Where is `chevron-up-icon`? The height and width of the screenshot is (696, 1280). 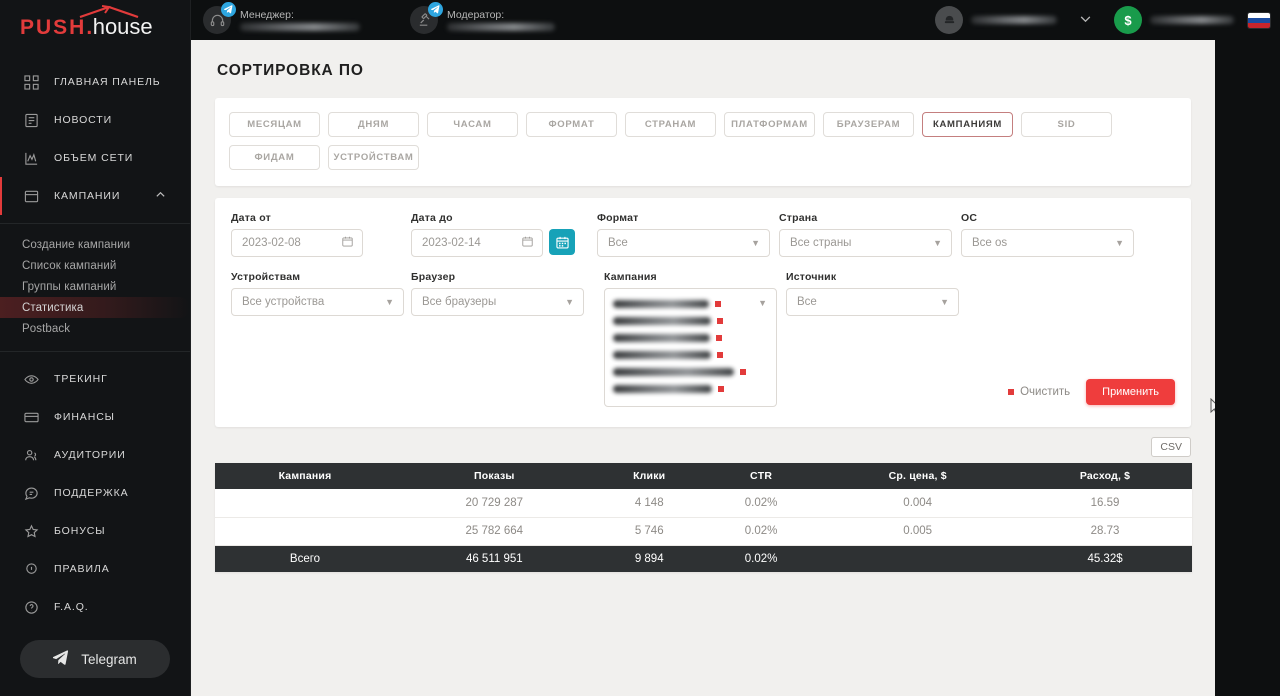 chevron-up-icon is located at coordinates (160, 196).